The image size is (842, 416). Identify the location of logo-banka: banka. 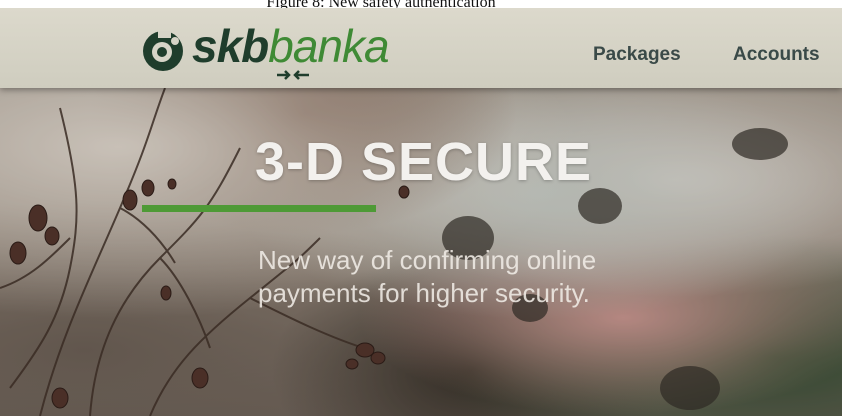
(328, 46).